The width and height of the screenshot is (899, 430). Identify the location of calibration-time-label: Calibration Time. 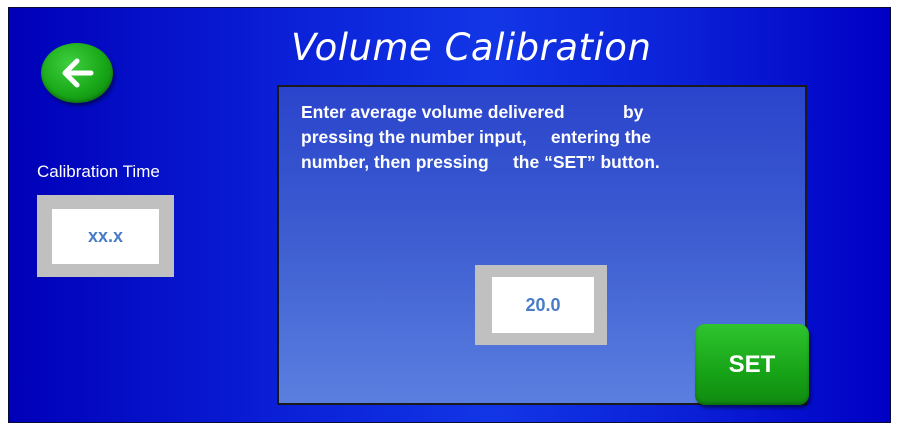
(98, 171).